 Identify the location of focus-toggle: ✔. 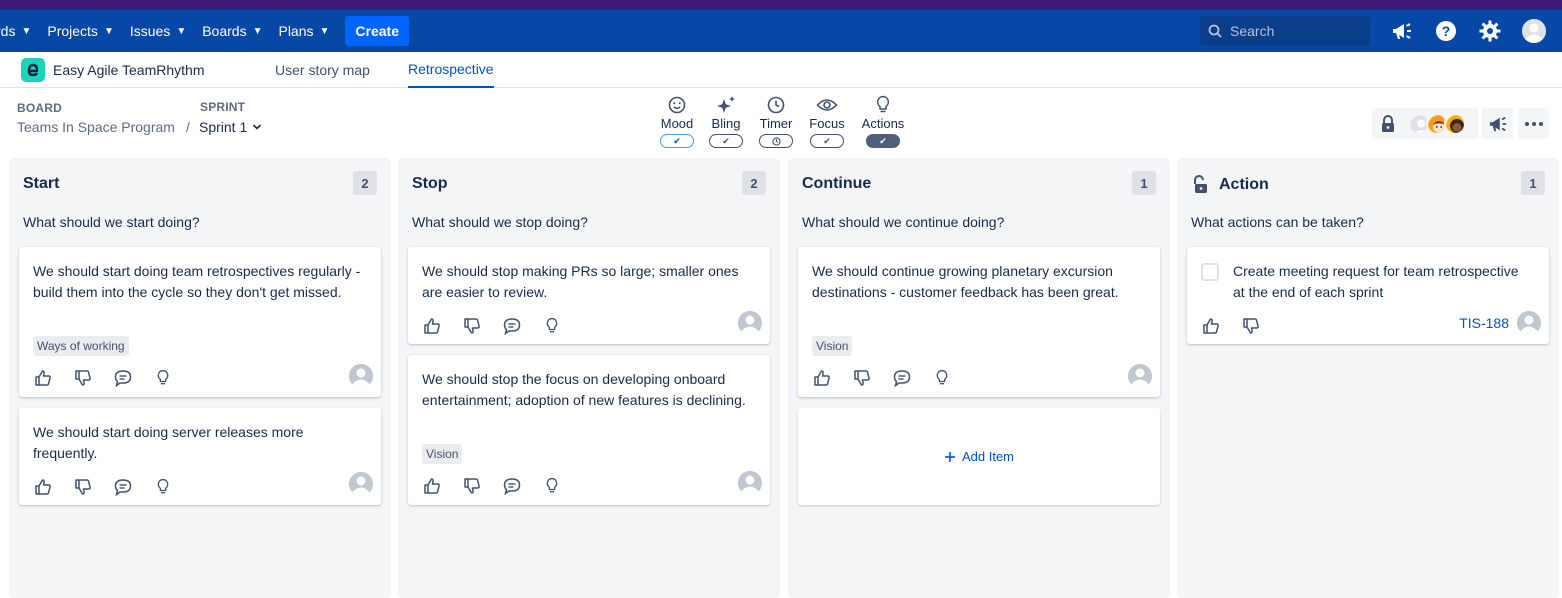
(827, 141).